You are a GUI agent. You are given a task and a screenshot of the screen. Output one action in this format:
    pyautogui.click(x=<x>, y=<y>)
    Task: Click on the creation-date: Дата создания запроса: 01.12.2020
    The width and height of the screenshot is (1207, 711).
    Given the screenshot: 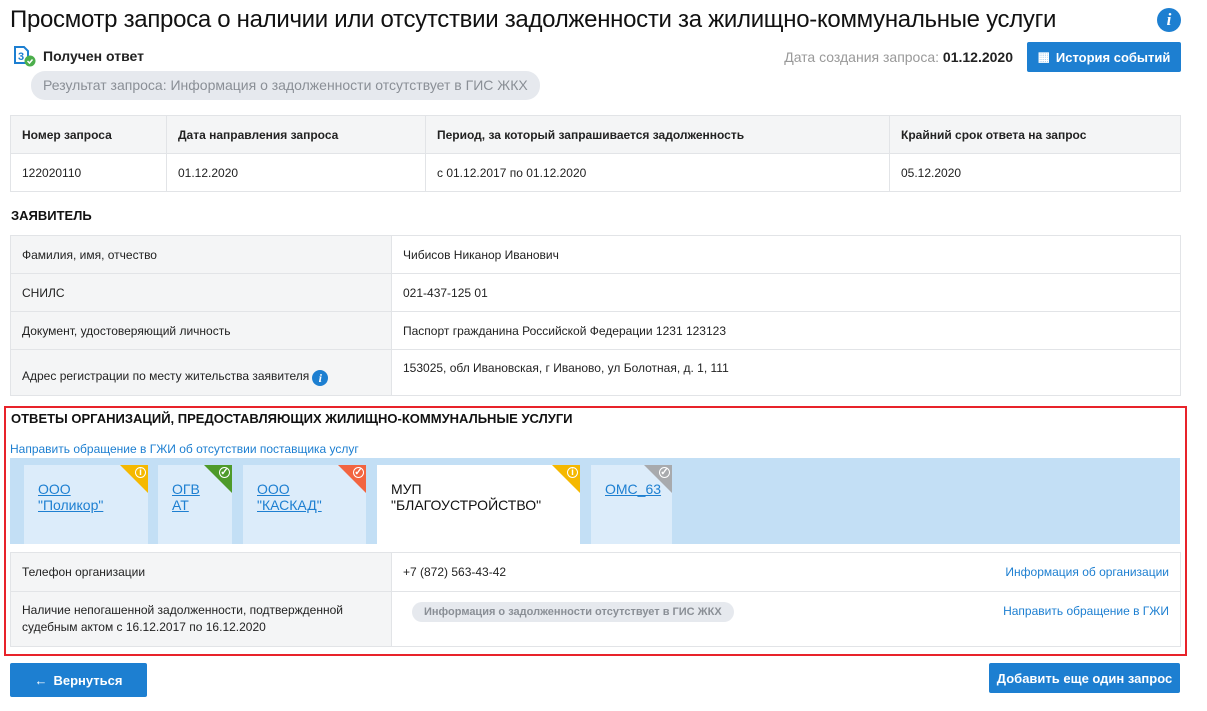 What is the action you would take?
    pyautogui.click(x=898, y=57)
    